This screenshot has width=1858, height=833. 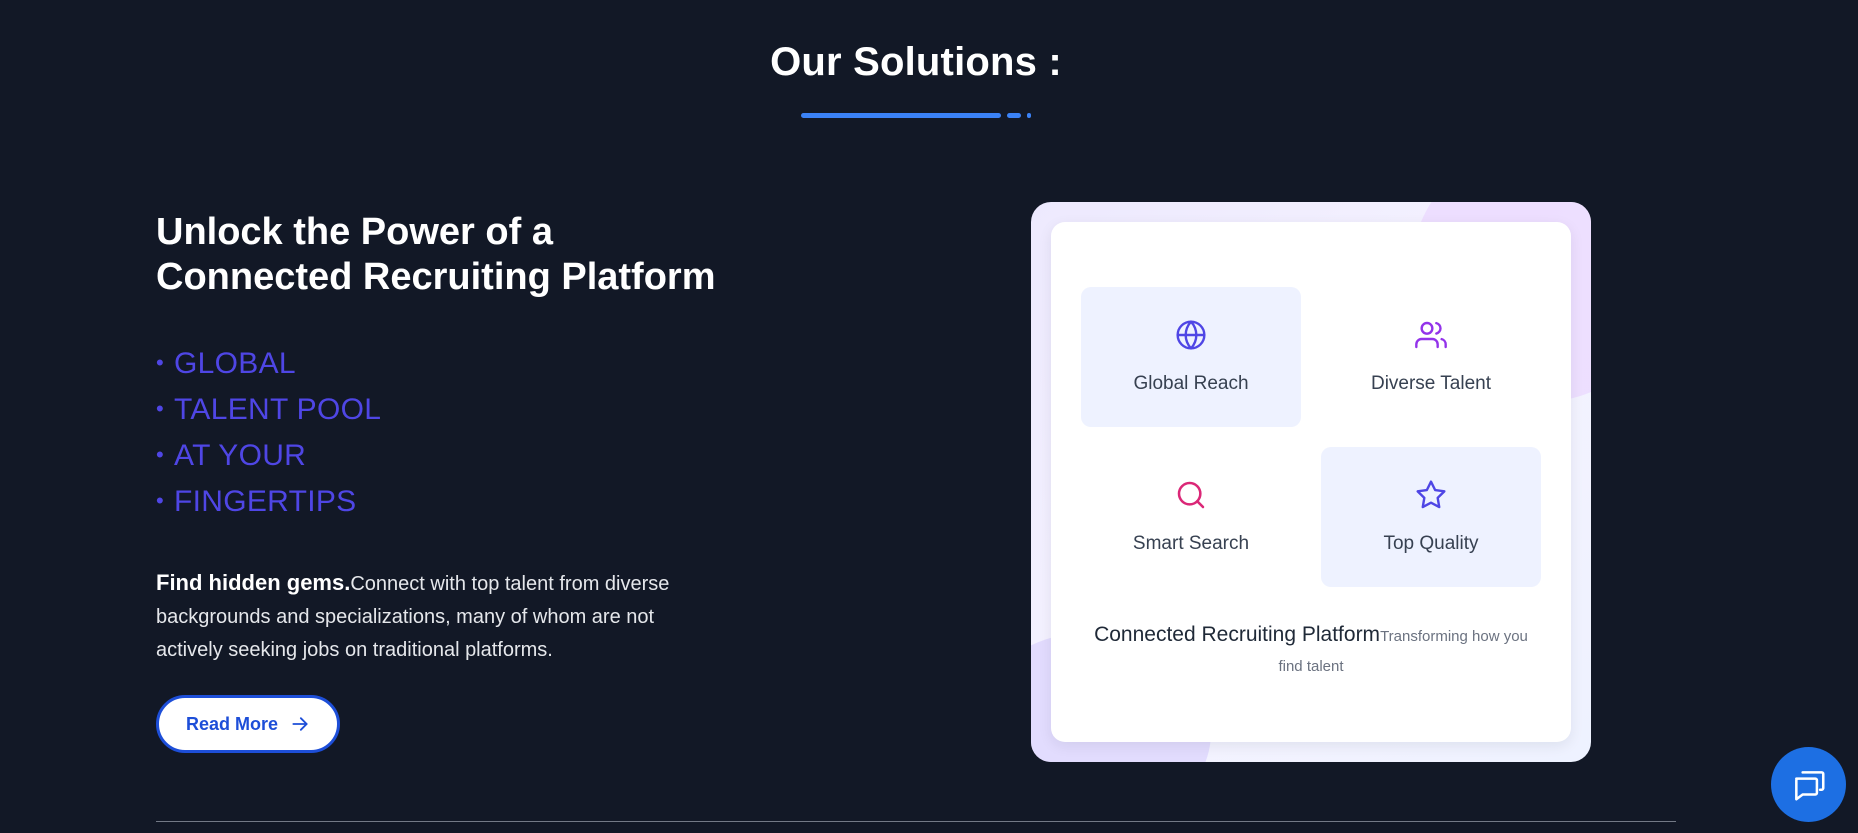 What do you see at coordinates (253, 582) in the screenshot?
I see `description-lead: Find hidden gems.` at bounding box center [253, 582].